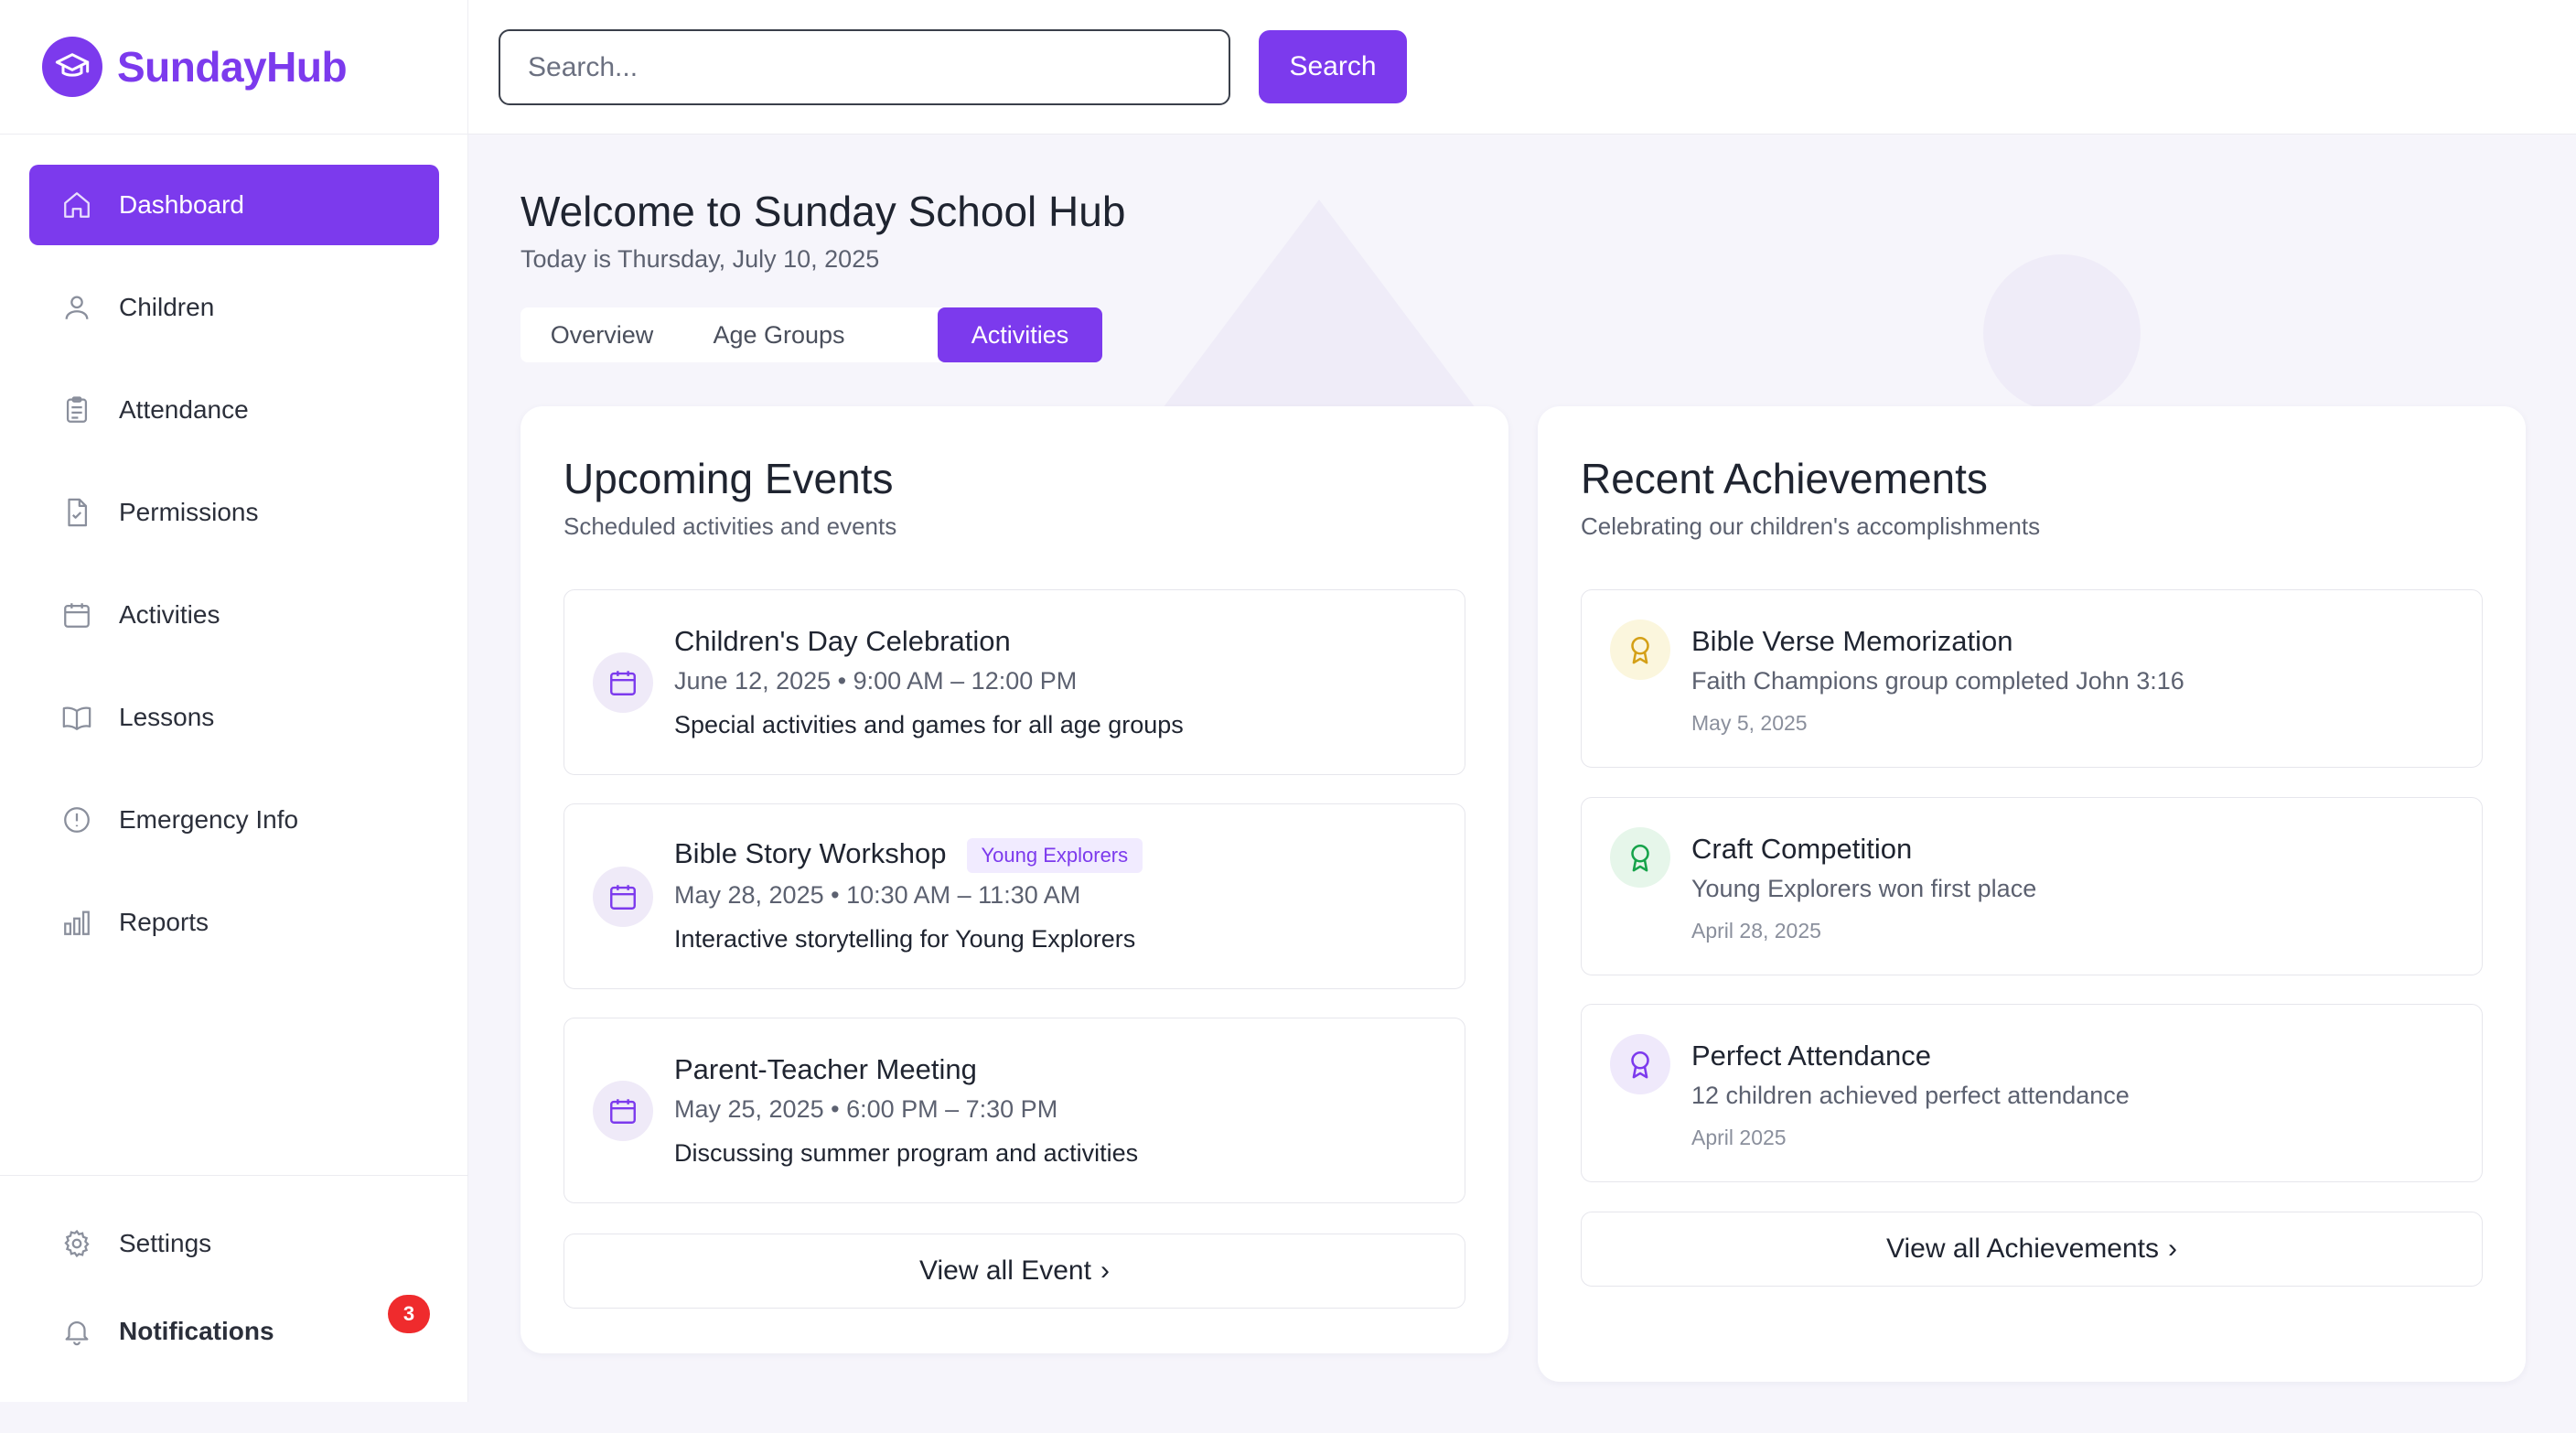  I want to click on event-datetime: June 12, 2025 • 9:00 AM – 12:00 PM, so click(876, 681).